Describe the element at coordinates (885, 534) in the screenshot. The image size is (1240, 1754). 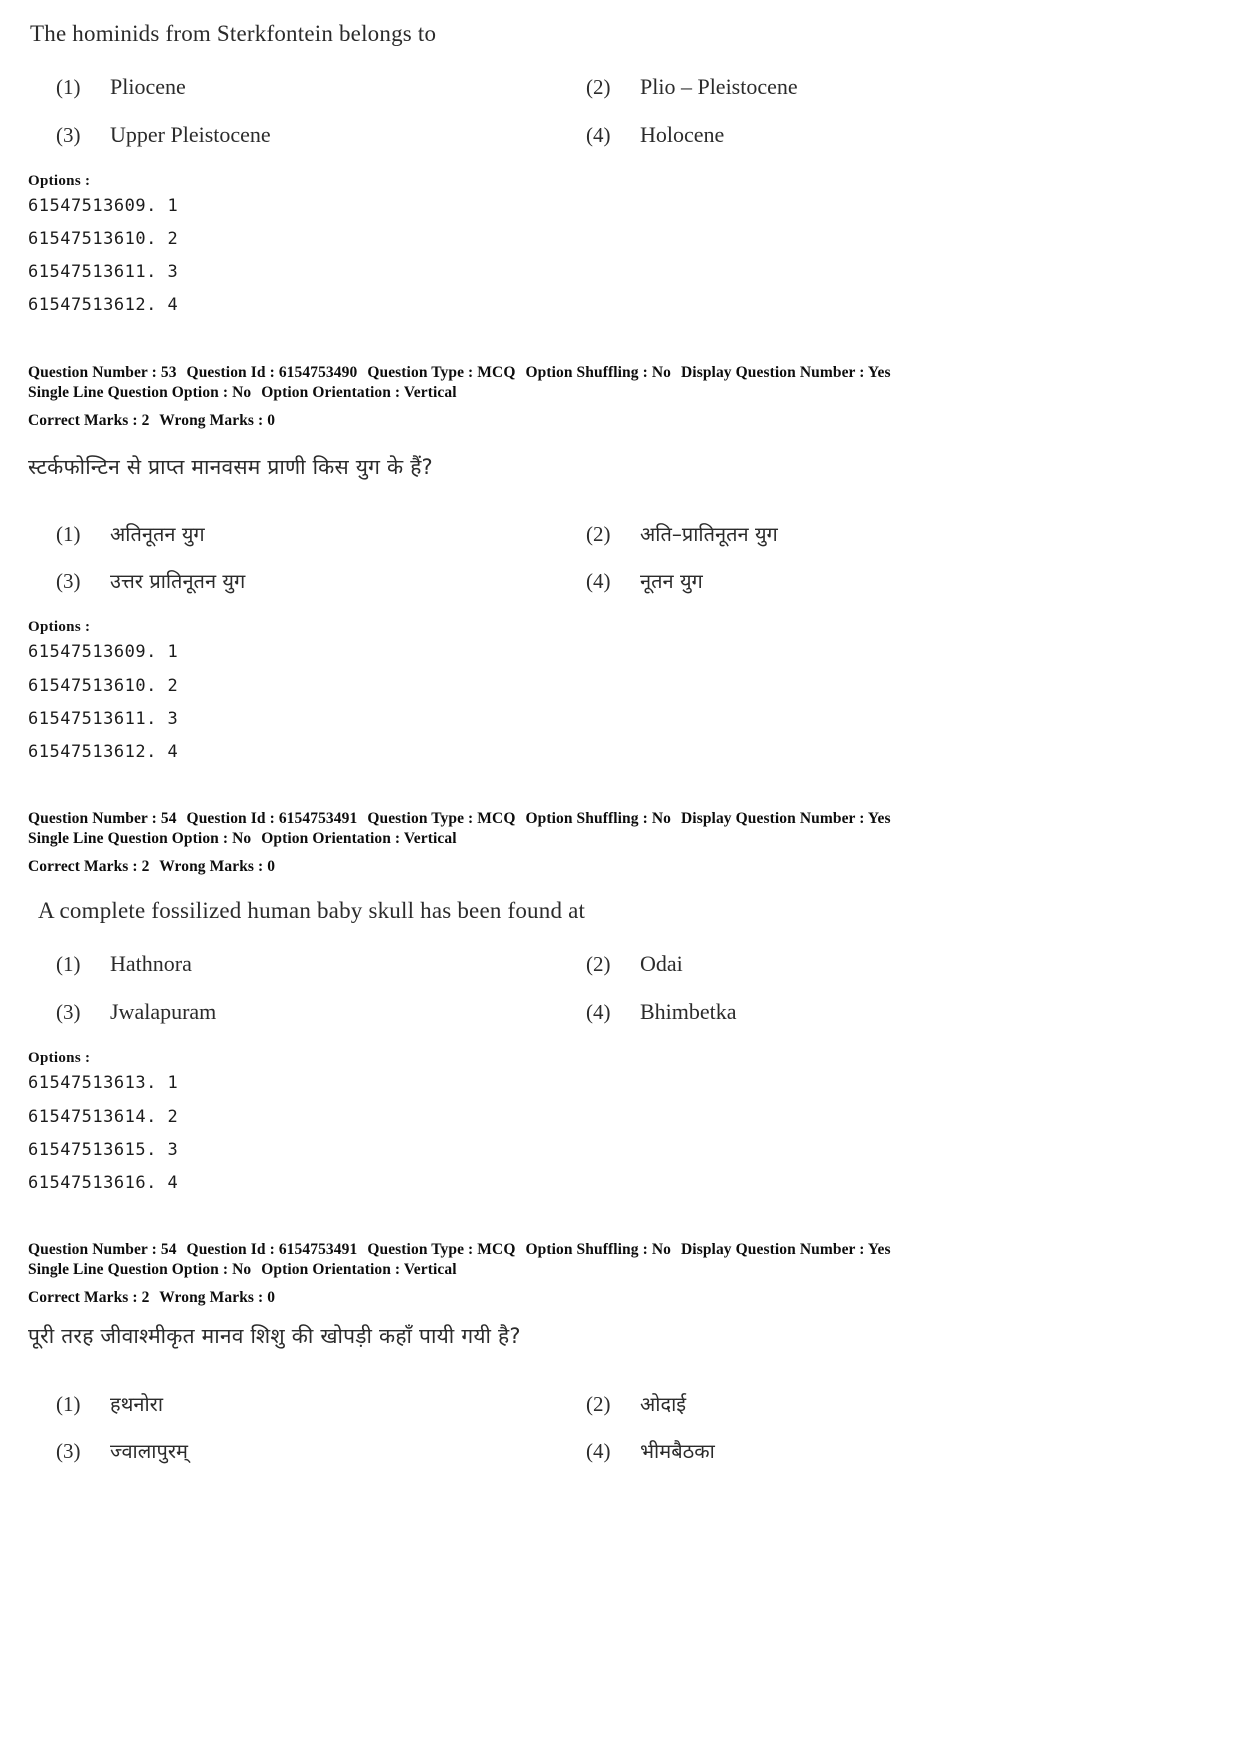
I see `choice-option-2: (2) अति–प्रातिनूतन युग` at that location.